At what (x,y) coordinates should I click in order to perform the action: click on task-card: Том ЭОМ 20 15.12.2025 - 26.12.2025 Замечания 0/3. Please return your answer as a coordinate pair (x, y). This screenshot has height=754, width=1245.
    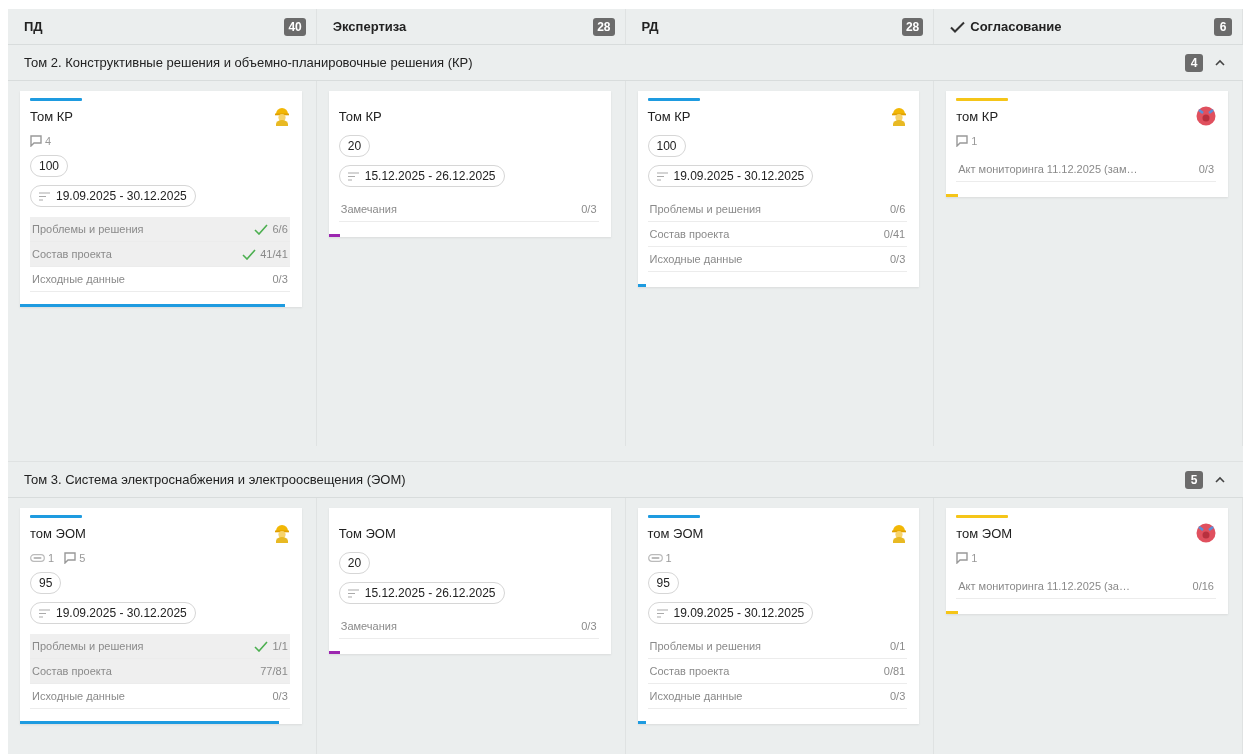
    Looking at the image, I should click on (469, 581).